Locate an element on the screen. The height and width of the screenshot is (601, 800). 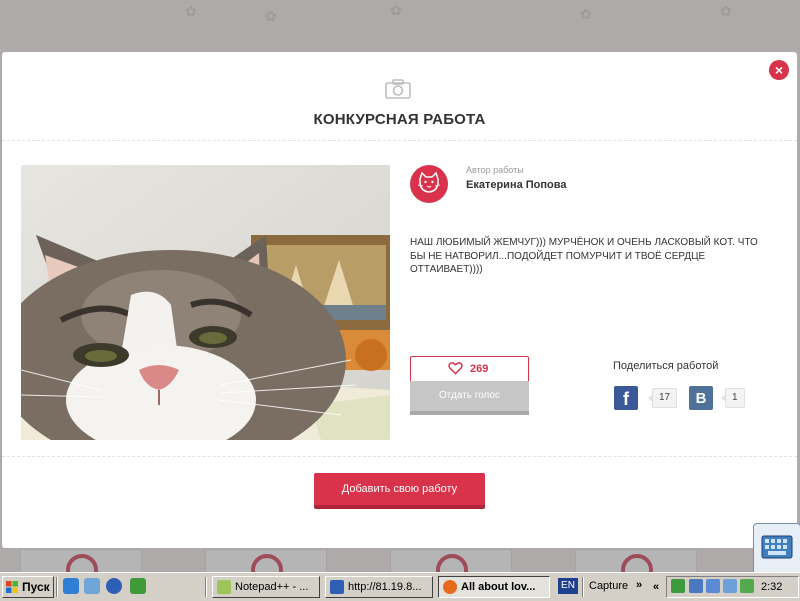
vote-button: Отдать голос is located at coordinates (469, 398).